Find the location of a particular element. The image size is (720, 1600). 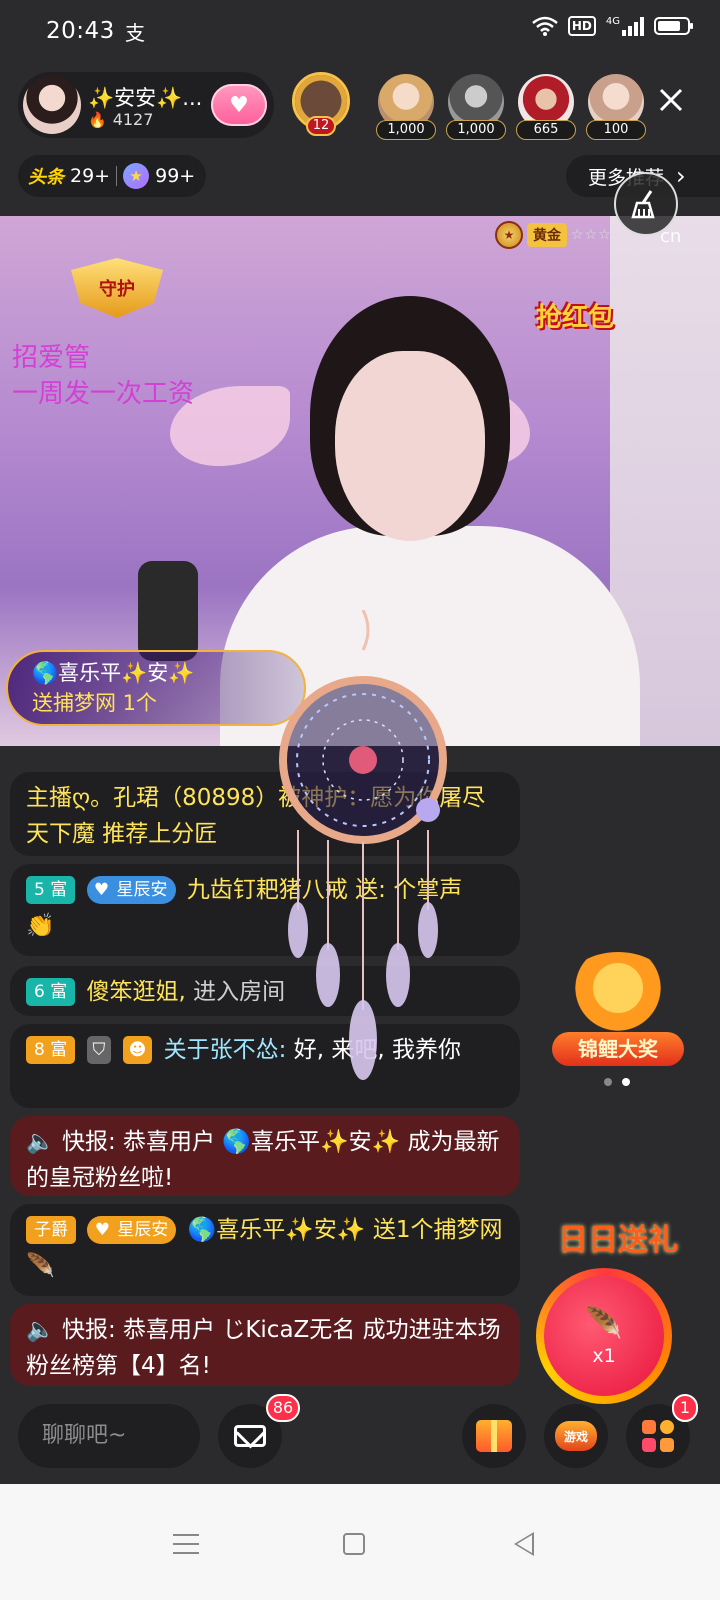

game-icon: 游戏 is located at coordinates (576, 1436).